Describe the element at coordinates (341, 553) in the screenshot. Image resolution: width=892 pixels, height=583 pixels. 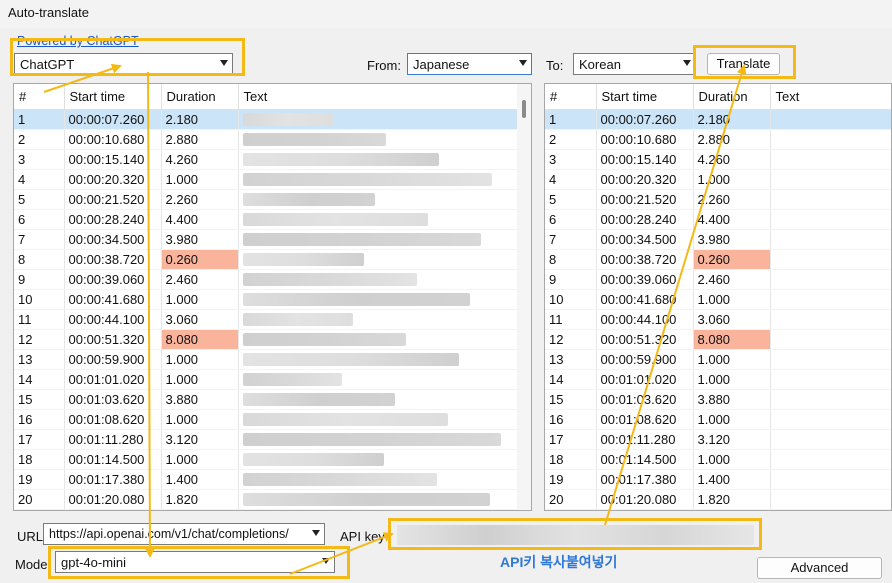
I see `arrow-to-api-key` at that location.